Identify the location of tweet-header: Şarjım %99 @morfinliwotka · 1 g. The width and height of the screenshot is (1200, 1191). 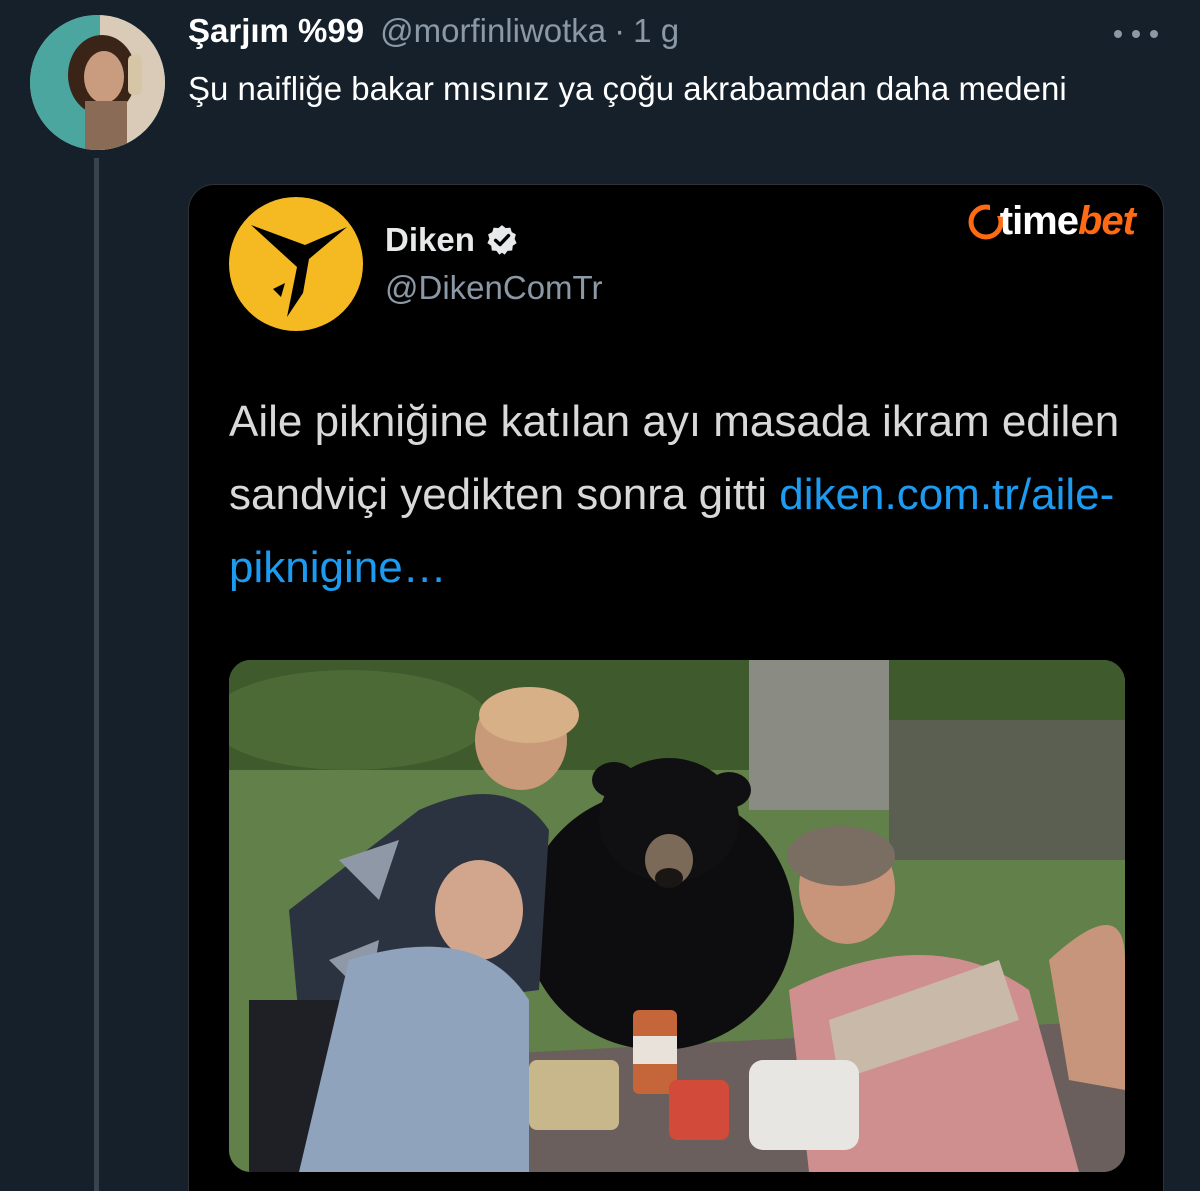
(433, 34).